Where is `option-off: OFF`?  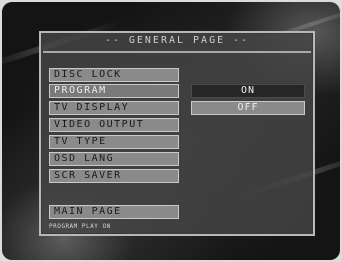 option-off: OFF is located at coordinates (248, 108).